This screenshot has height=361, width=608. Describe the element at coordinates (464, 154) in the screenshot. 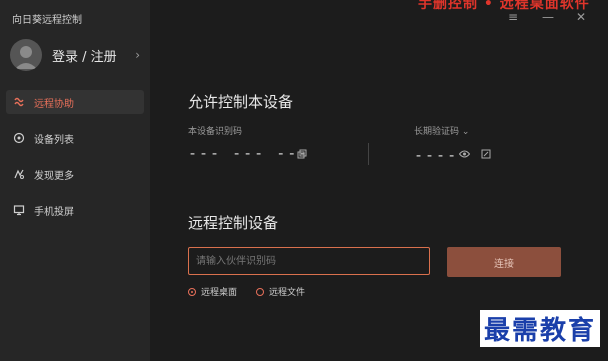

I see `eye-icon` at that location.